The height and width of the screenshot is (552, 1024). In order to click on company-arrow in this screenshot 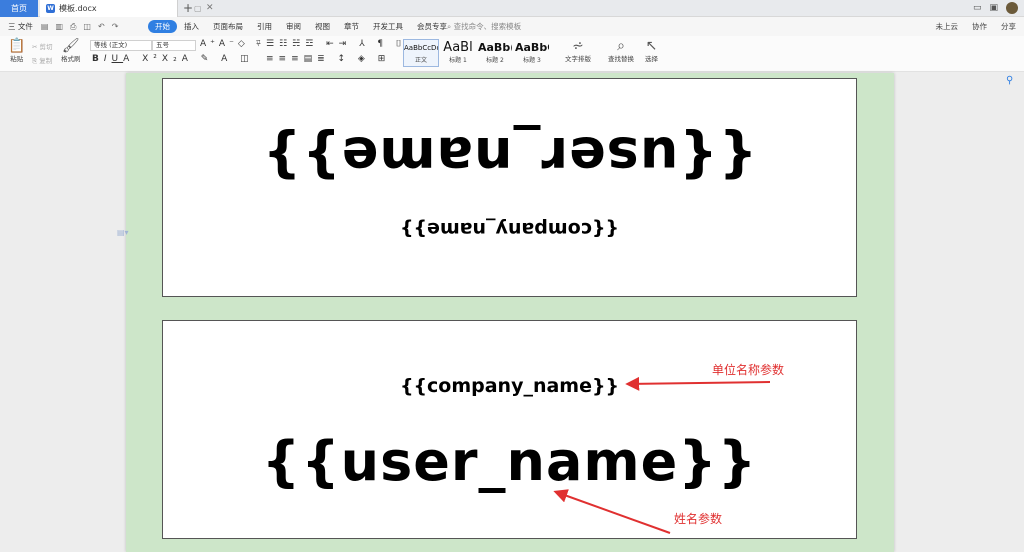, I will do `click(698, 383)`.